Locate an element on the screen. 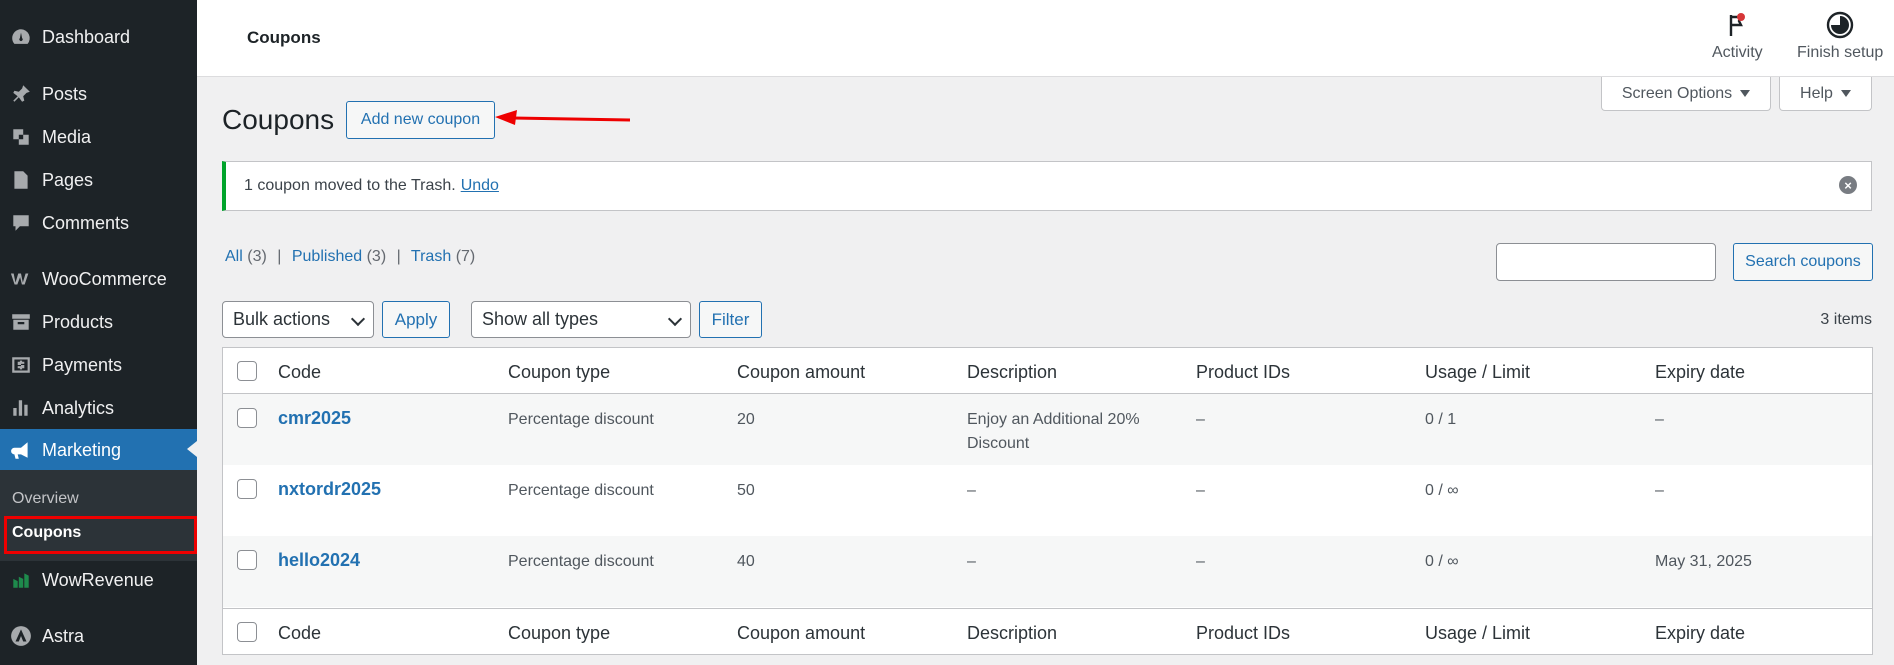 This screenshot has height=665, width=1894. archive-icon is located at coordinates (21, 322).